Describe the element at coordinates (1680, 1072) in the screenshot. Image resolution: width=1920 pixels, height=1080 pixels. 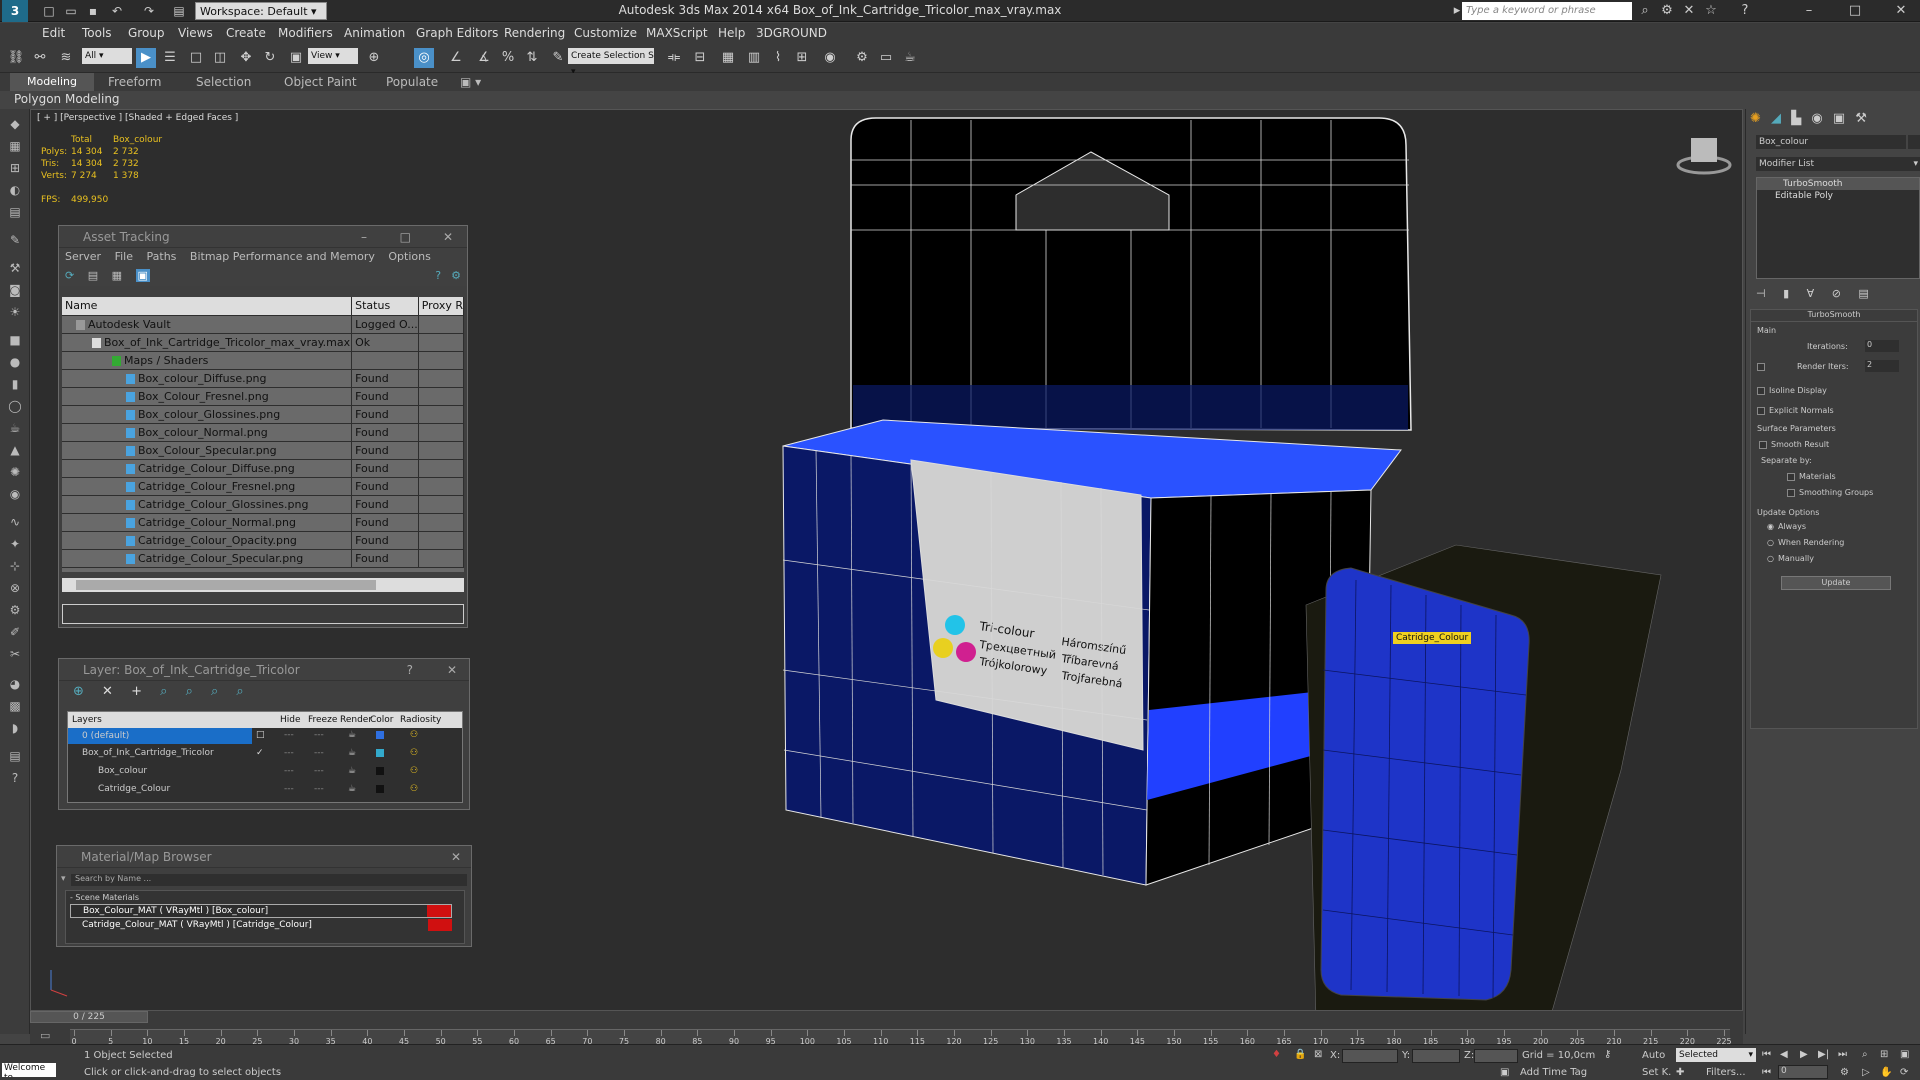
I see `key-mode-icon: ✚` at that location.